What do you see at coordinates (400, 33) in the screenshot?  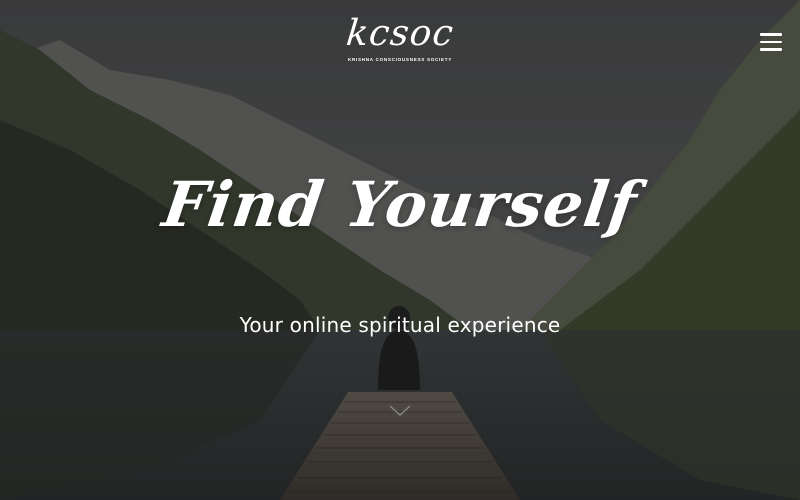 I see `logo-wordmark: kcsoc` at bounding box center [400, 33].